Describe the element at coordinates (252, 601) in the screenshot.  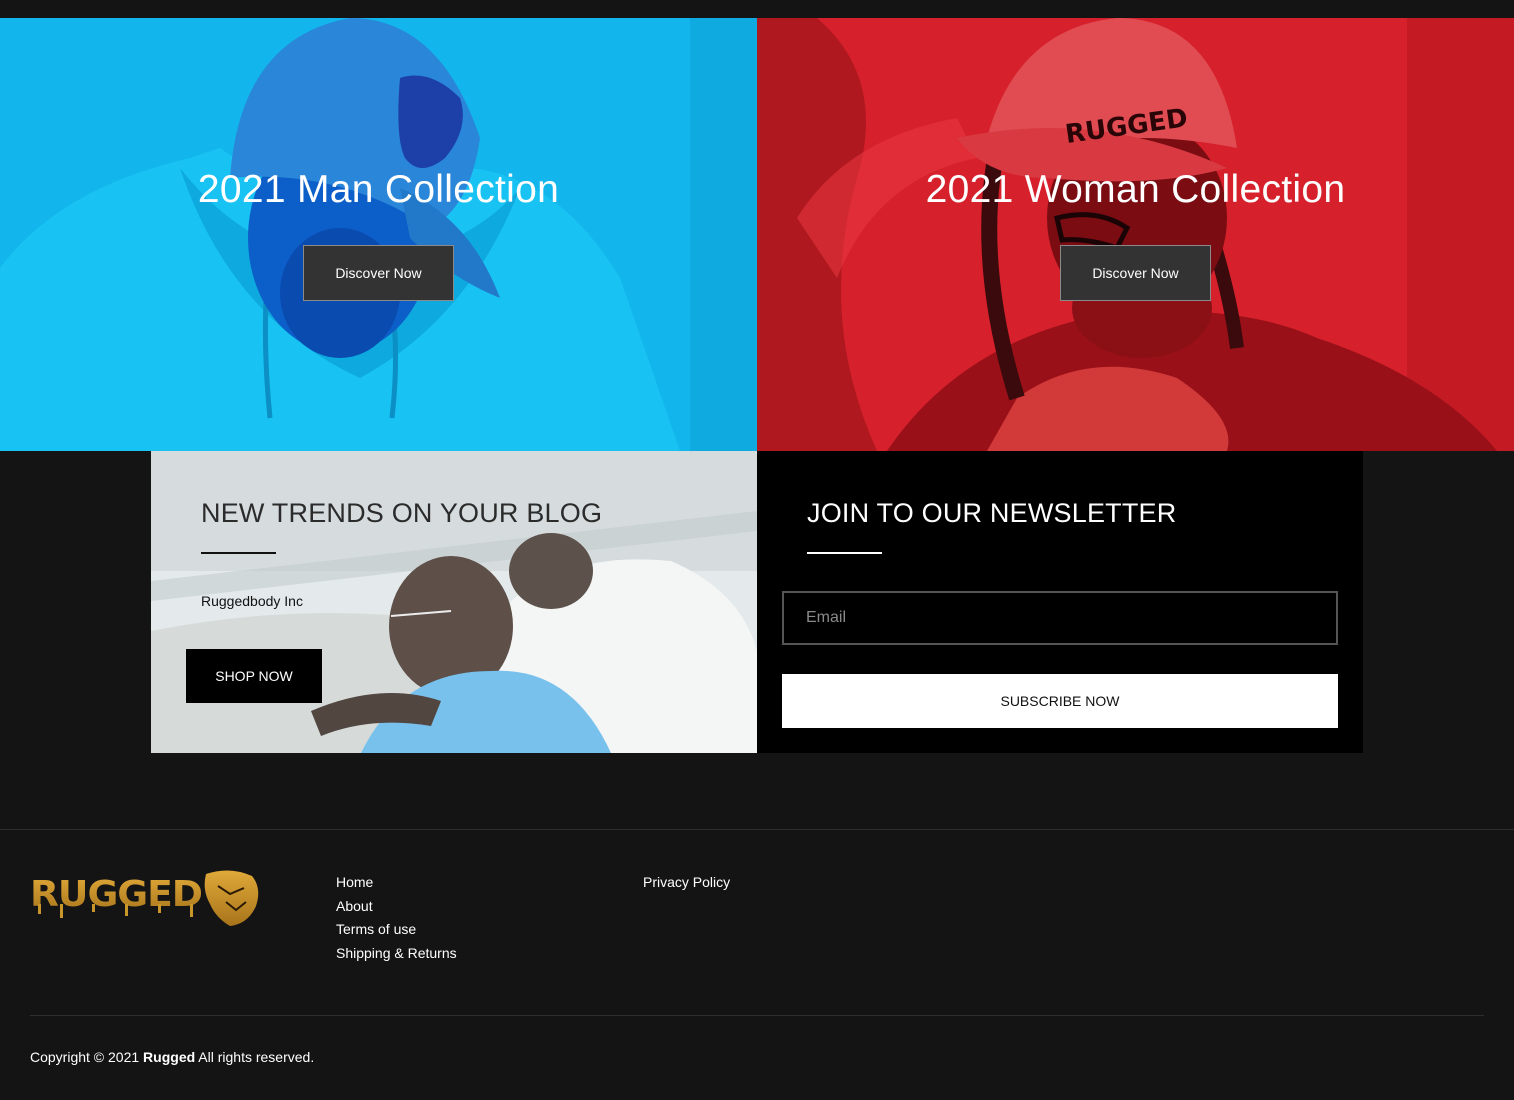
I see `blog-company-text: Ruggedbody Inc` at that location.